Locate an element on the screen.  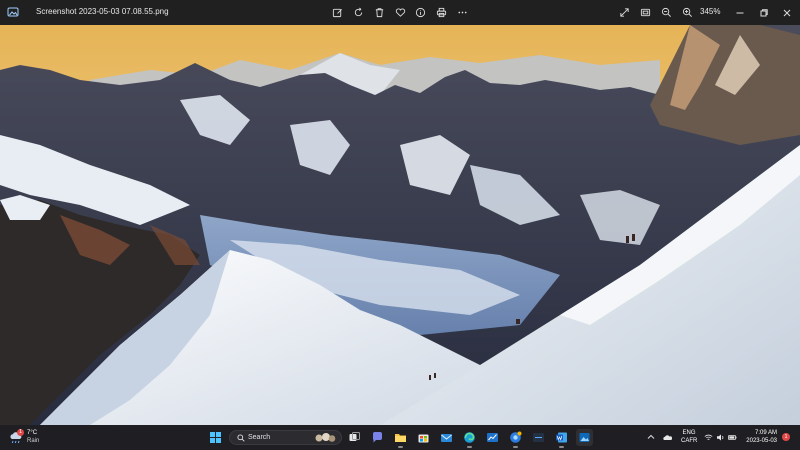
start-button is located at coordinates (215, 437).